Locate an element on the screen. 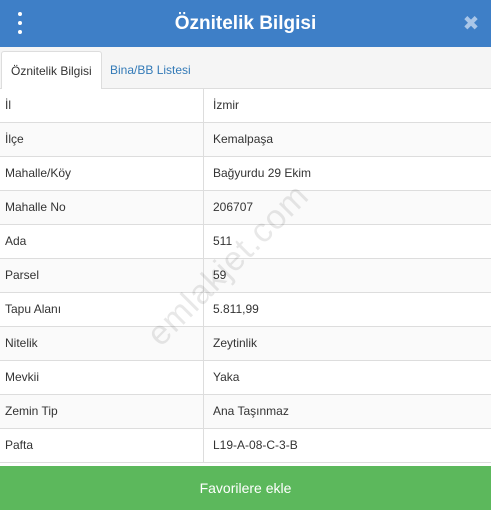 The image size is (491, 510). add-to-favorites-button: Favorilere ekle is located at coordinates (245, 488).